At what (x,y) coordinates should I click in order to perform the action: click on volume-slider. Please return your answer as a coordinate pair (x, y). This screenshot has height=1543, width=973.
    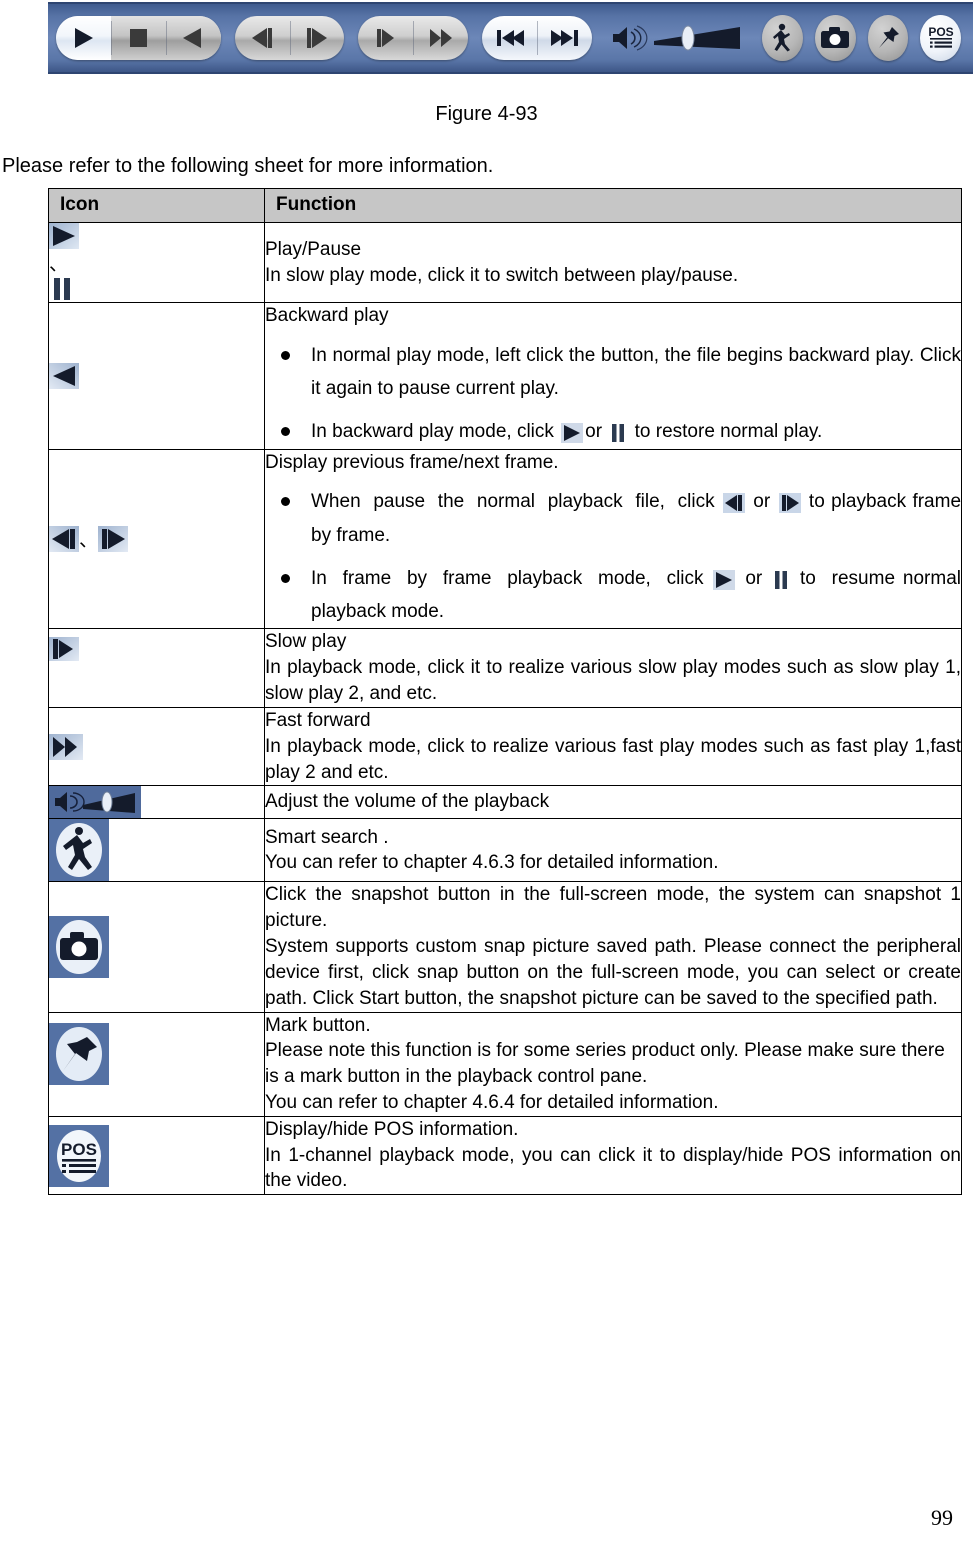
    Looking at the image, I should click on (698, 38).